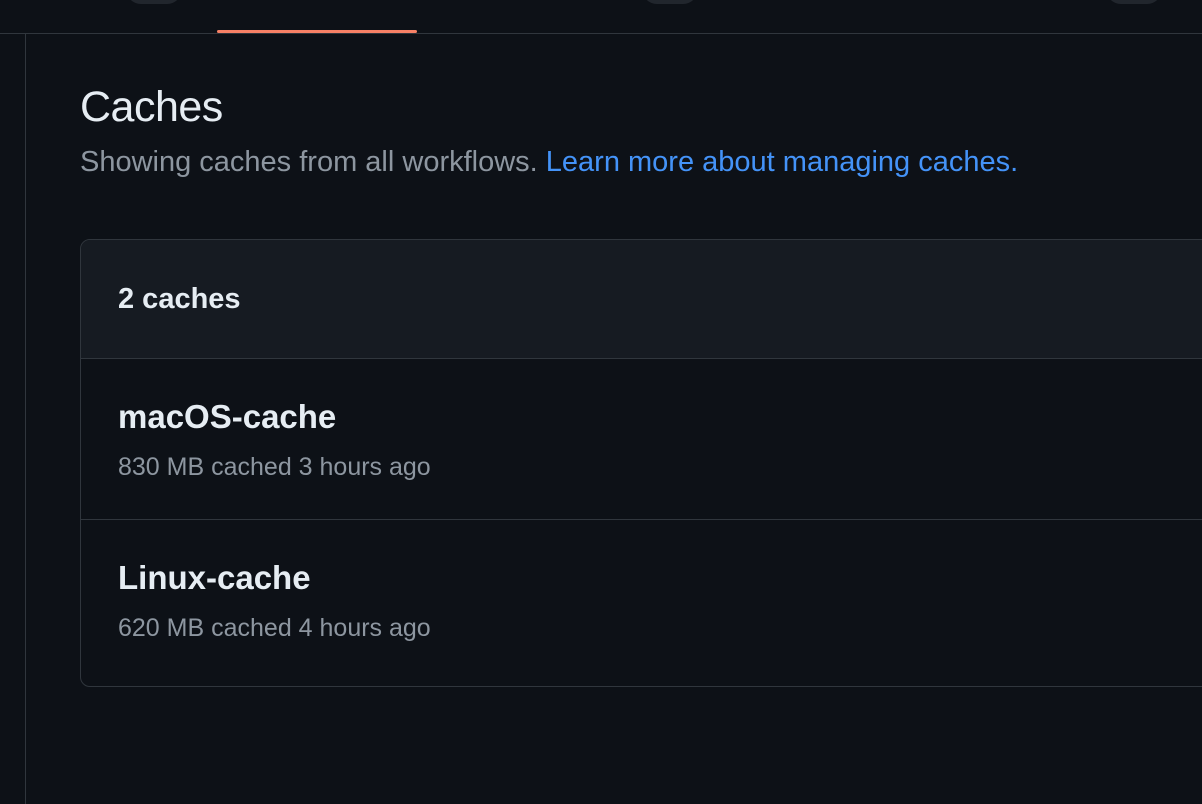 Image resolution: width=1202 pixels, height=804 pixels. Describe the element at coordinates (214, 577) in the screenshot. I see `cache-name: Linux-cache` at that location.